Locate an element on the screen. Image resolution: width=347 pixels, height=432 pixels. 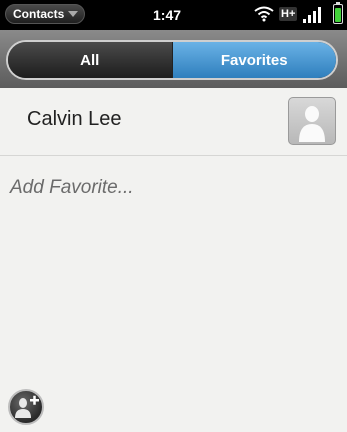
app-menu-button: Contacts is located at coordinates (45, 14).